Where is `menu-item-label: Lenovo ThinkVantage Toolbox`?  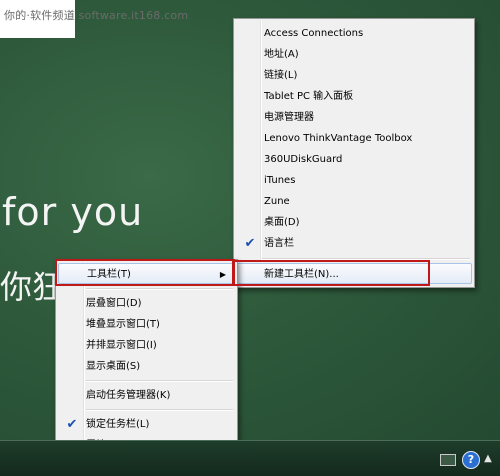 menu-item-label: Lenovo ThinkVantage Toolbox is located at coordinates (338, 138).